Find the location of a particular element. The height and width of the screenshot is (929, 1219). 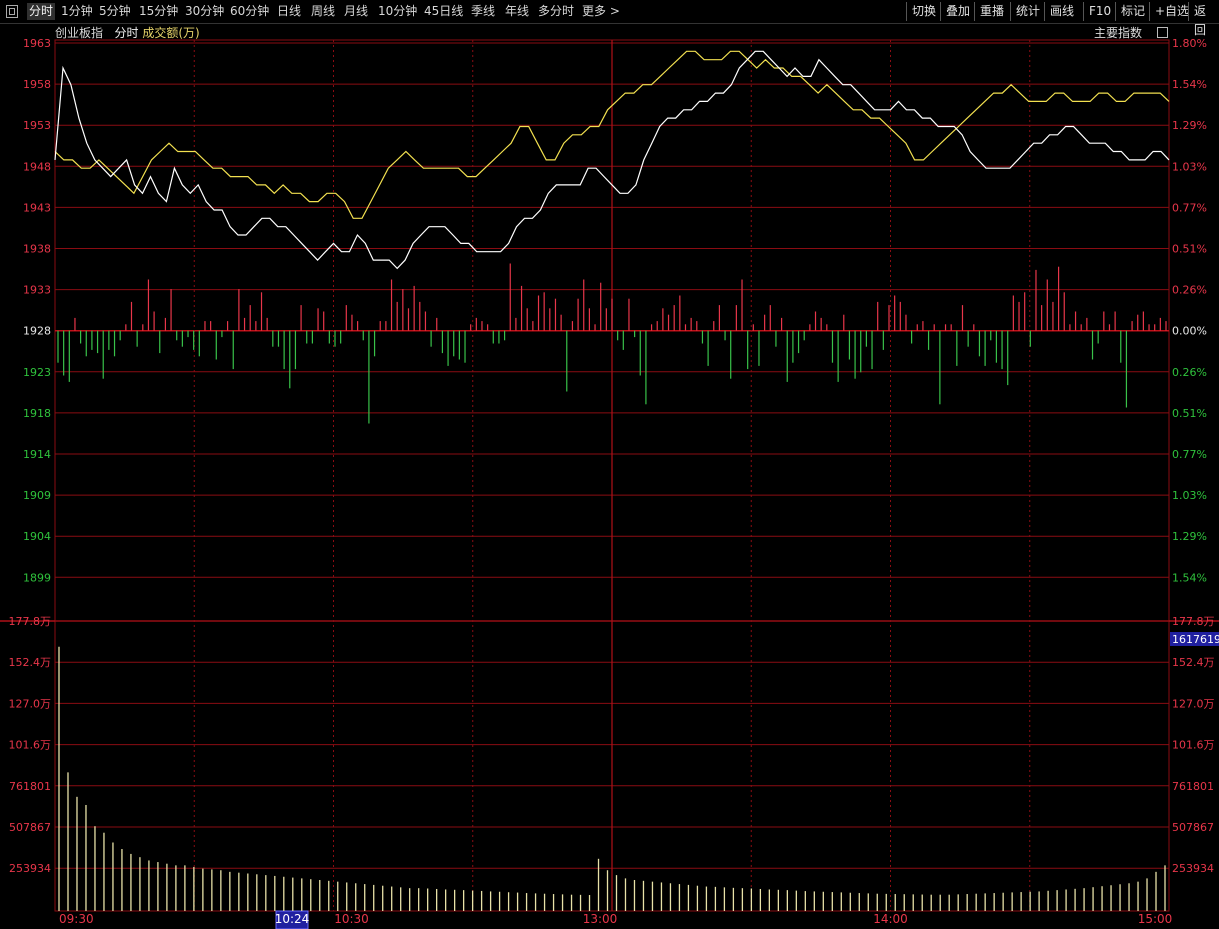

price-axis-label: 1899 is located at coordinates (37, 577).